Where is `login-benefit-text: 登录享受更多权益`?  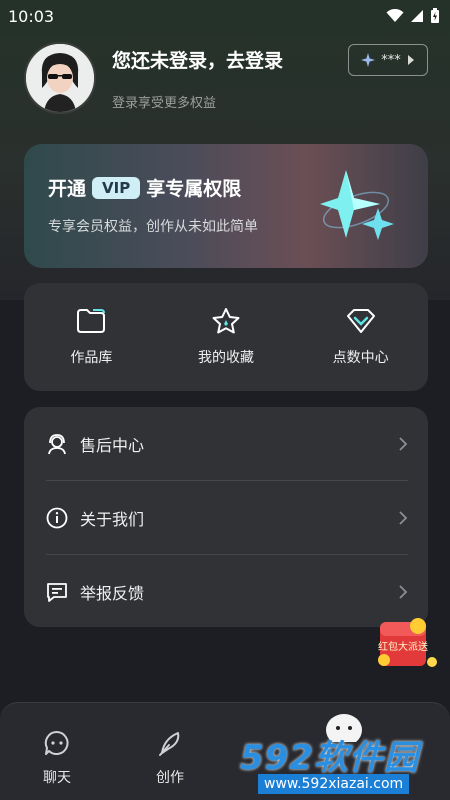 login-benefit-text: 登录享受更多权益 is located at coordinates (164, 103).